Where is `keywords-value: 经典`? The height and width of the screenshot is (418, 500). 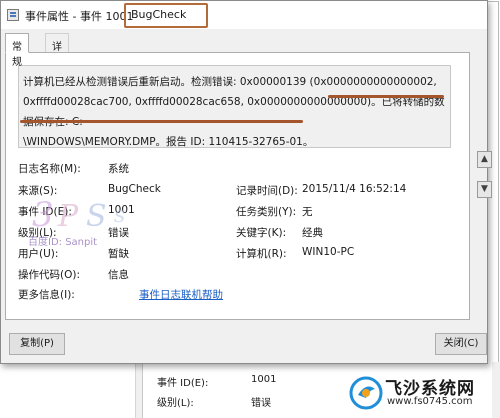 keywords-value: 经典 is located at coordinates (312, 233).